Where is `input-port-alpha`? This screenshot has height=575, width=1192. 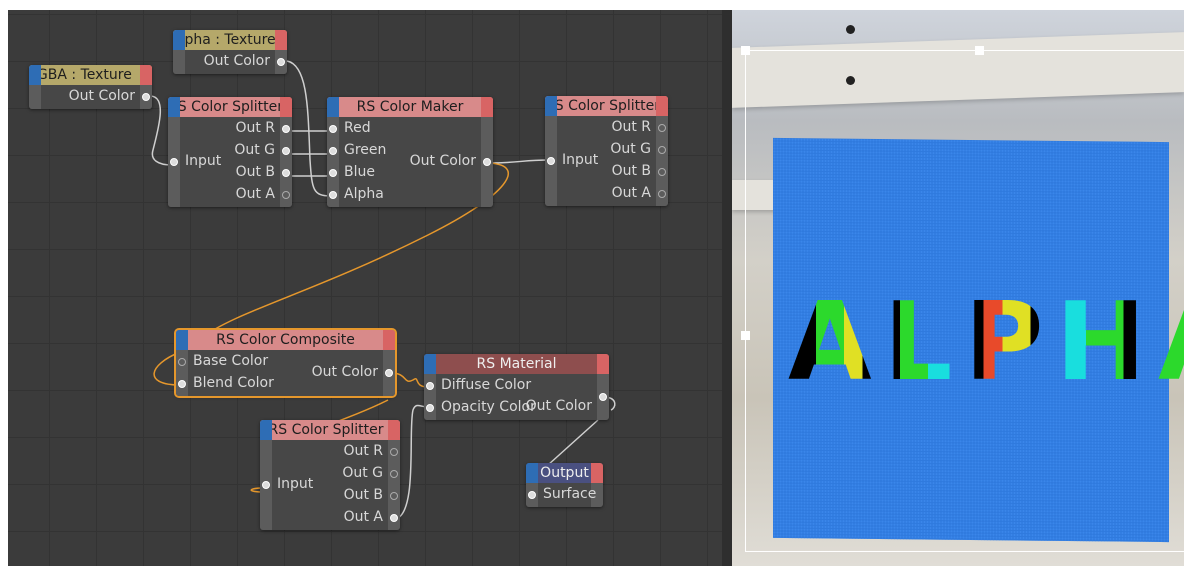
input-port-alpha is located at coordinates (333, 195).